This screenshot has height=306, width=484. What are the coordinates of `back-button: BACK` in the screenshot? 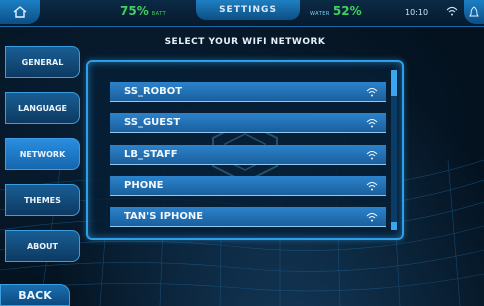 It's located at (35, 295).